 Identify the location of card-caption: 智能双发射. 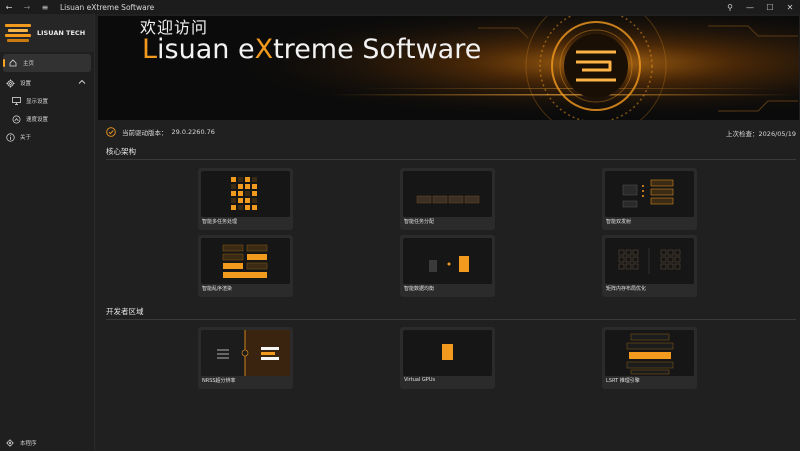
(619, 222).